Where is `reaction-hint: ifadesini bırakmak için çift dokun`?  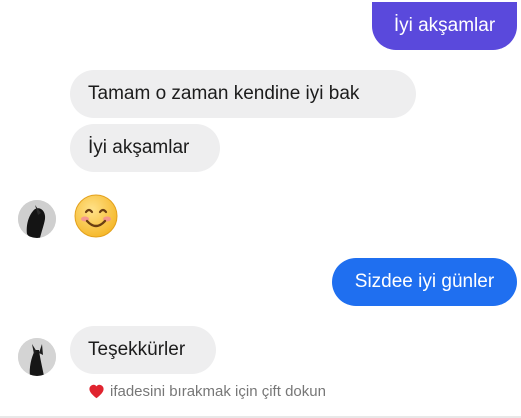 reaction-hint: ifadesini bırakmak için çift dokun is located at coordinates (207, 391).